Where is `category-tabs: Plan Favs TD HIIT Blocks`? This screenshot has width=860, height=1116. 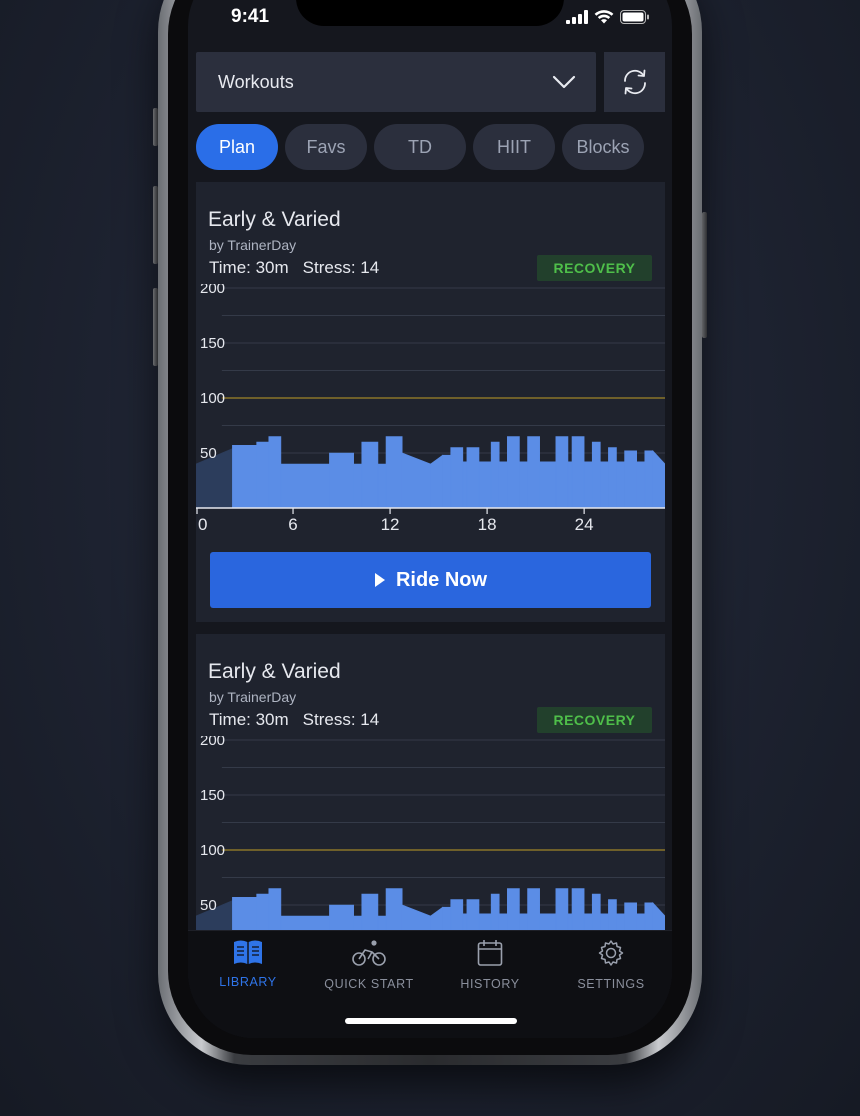
category-tabs: Plan Favs TD HIIT Blocks is located at coordinates (420, 147).